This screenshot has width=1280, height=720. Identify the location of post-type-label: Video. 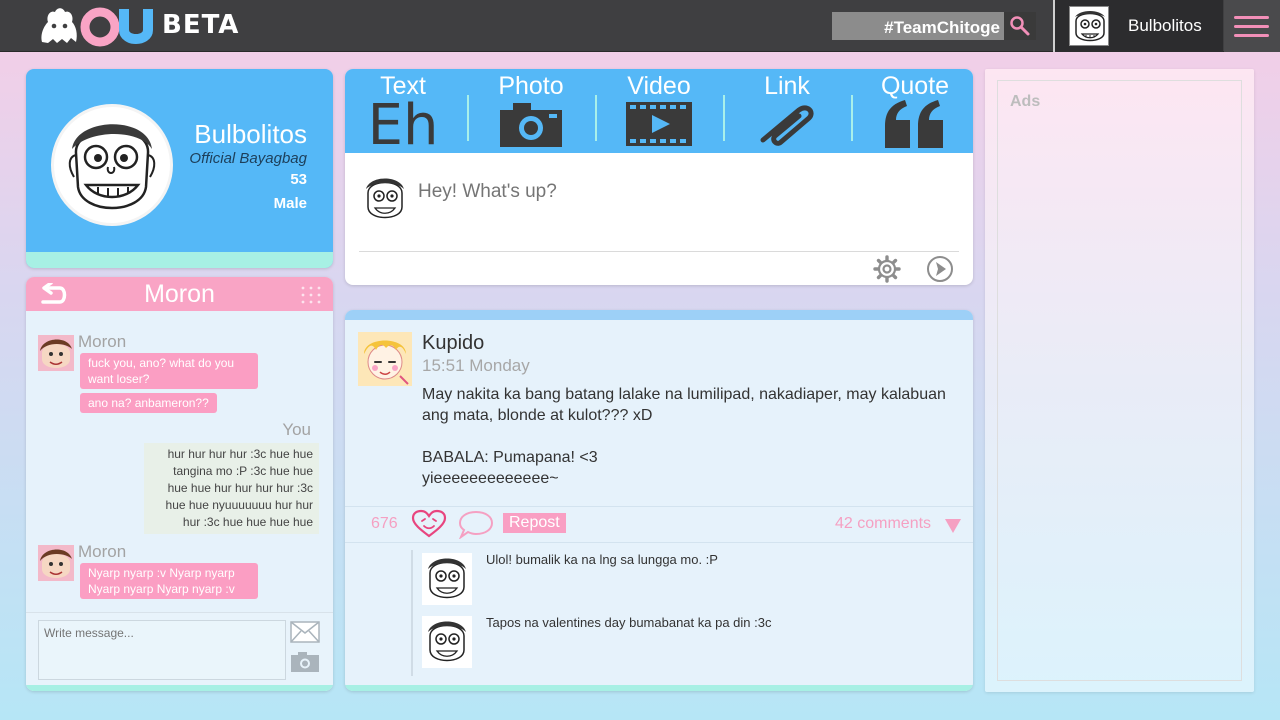
(659, 86).